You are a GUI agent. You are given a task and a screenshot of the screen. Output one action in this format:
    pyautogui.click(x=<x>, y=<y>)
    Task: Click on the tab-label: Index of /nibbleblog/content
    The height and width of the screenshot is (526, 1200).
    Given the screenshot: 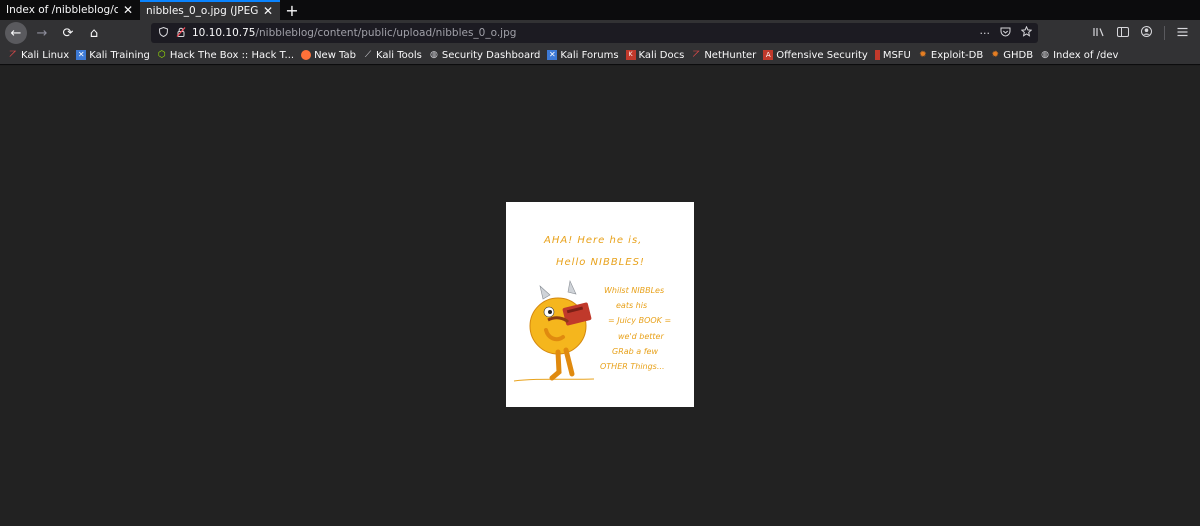 What is the action you would take?
    pyautogui.click(x=62, y=10)
    